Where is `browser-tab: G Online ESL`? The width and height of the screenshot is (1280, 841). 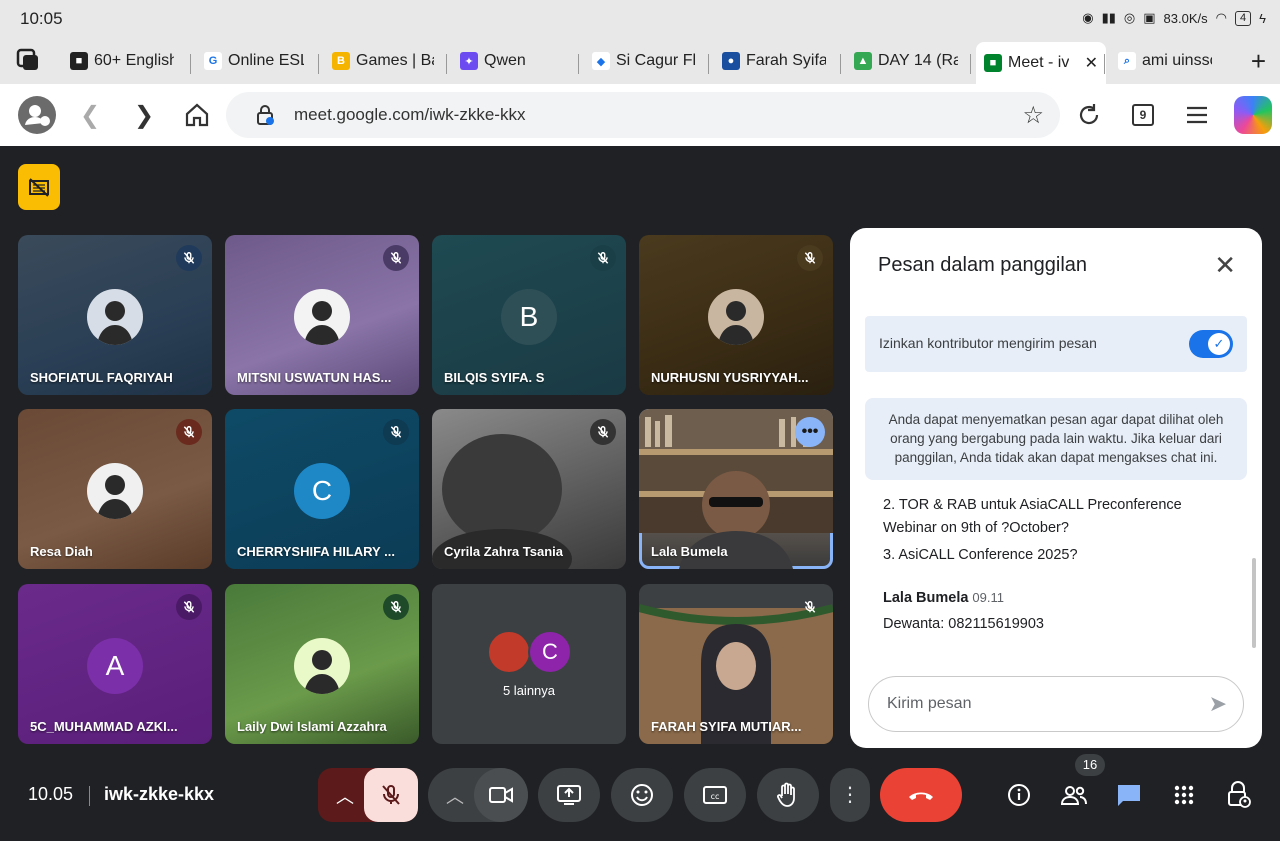 browser-tab: G Online ESL is located at coordinates (254, 61).